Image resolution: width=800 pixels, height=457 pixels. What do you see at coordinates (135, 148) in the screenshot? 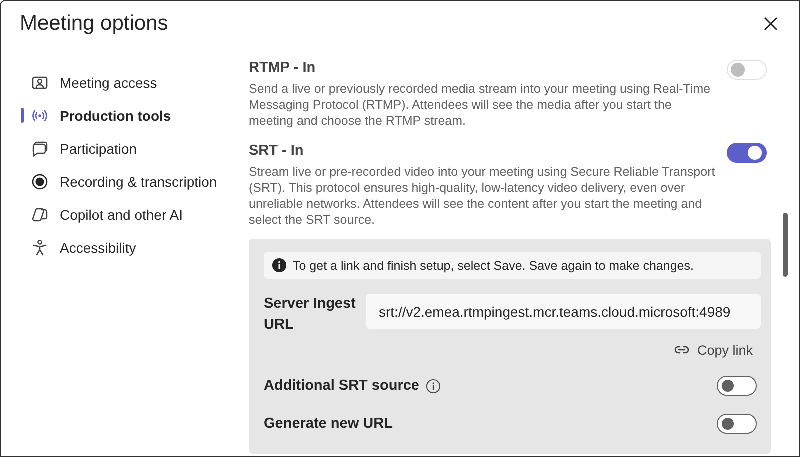
I see `sidebar-item: Participation` at bounding box center [135, 148].